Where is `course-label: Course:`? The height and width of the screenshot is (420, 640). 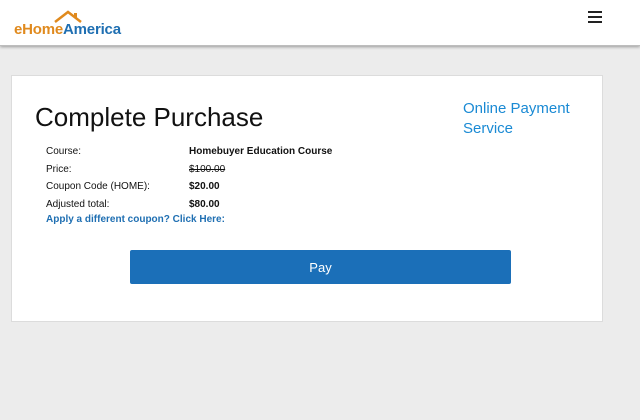 course-label: Course: is located at coordinates (64, 151).